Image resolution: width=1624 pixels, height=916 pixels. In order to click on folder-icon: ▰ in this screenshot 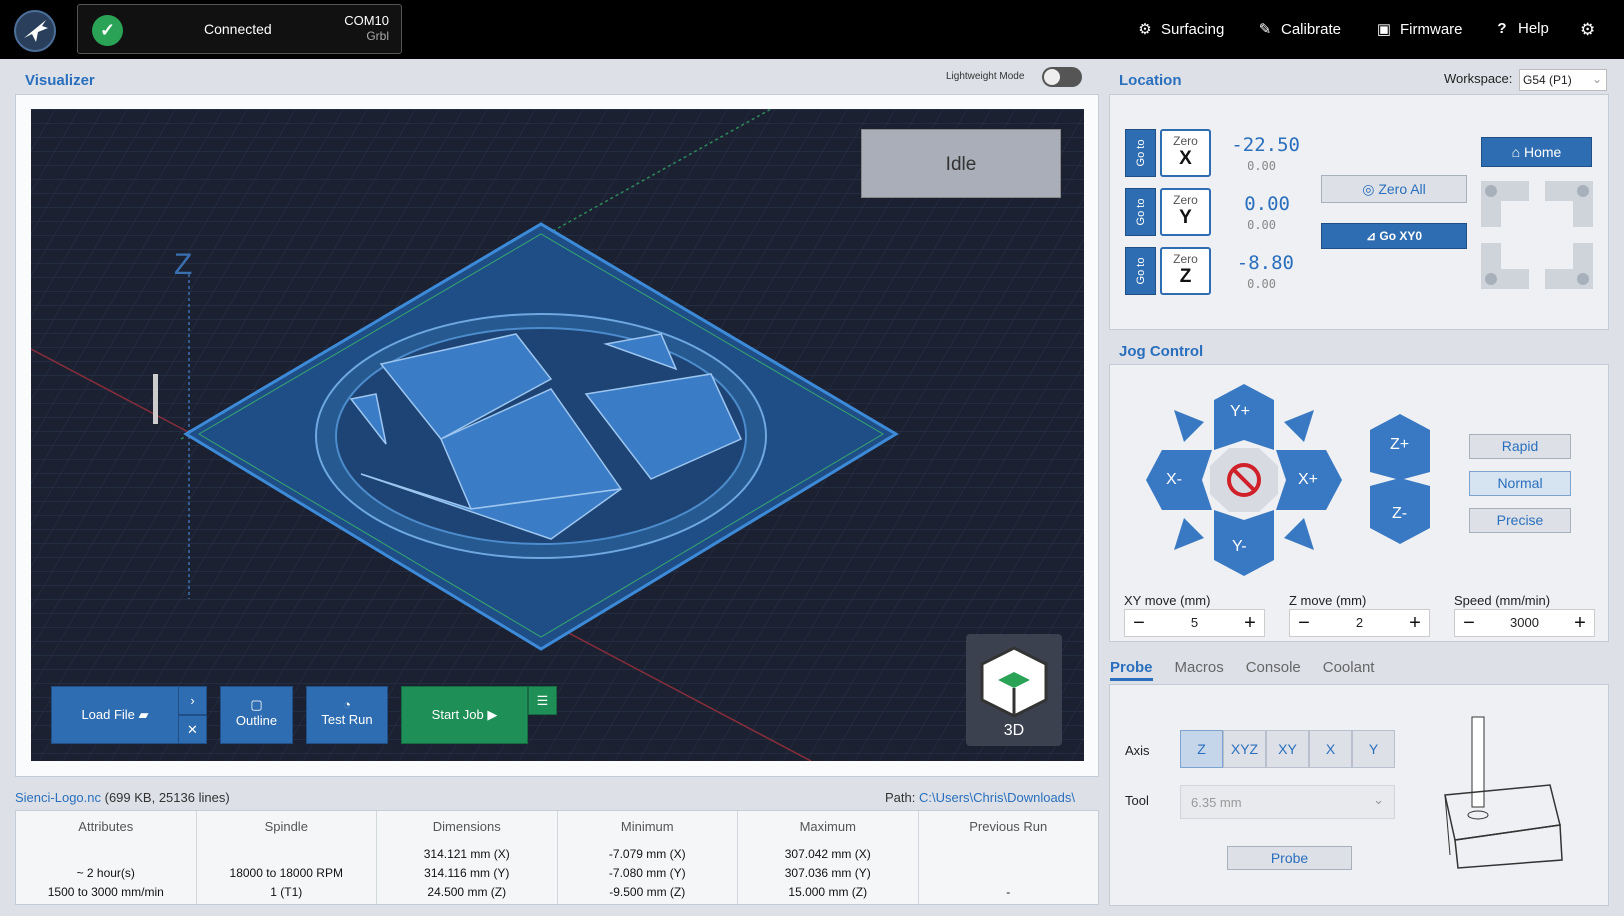, I will do `click(143, 714)`.